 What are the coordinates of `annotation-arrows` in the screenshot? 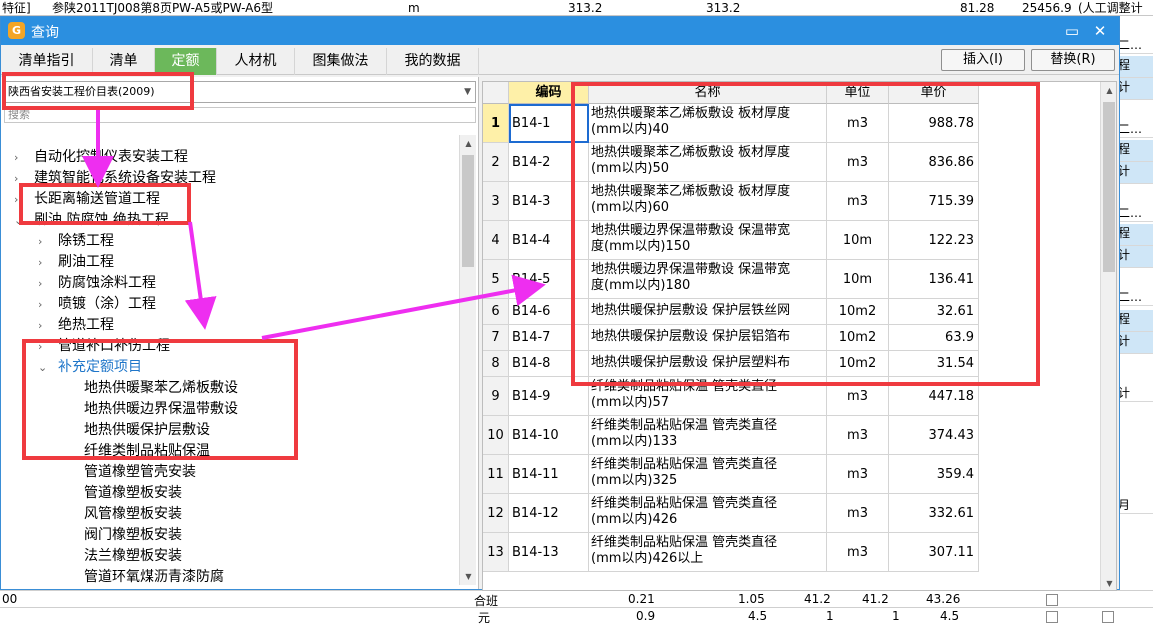 It's located at (314, 225).